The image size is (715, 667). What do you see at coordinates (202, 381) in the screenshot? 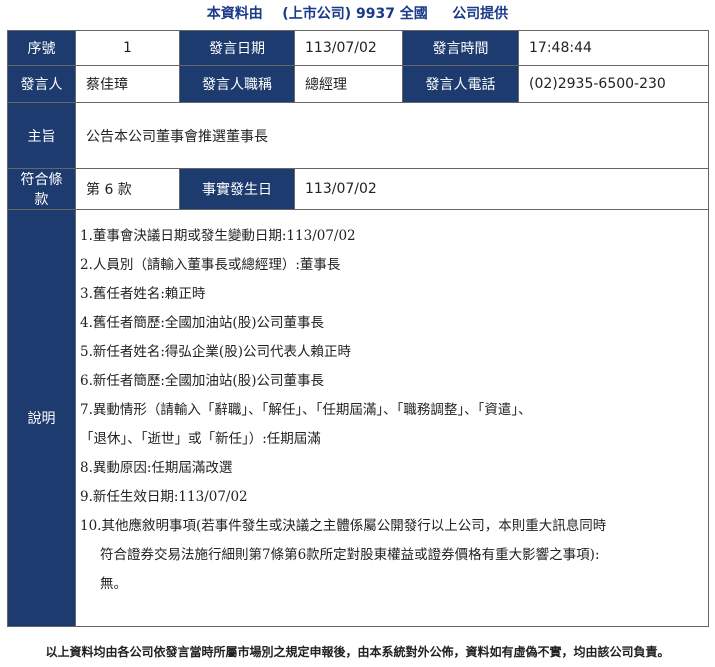
I see `description-line: 6.新任者簡歷:全國加油站(股)公司董事長` at bounding box center [202, 381].